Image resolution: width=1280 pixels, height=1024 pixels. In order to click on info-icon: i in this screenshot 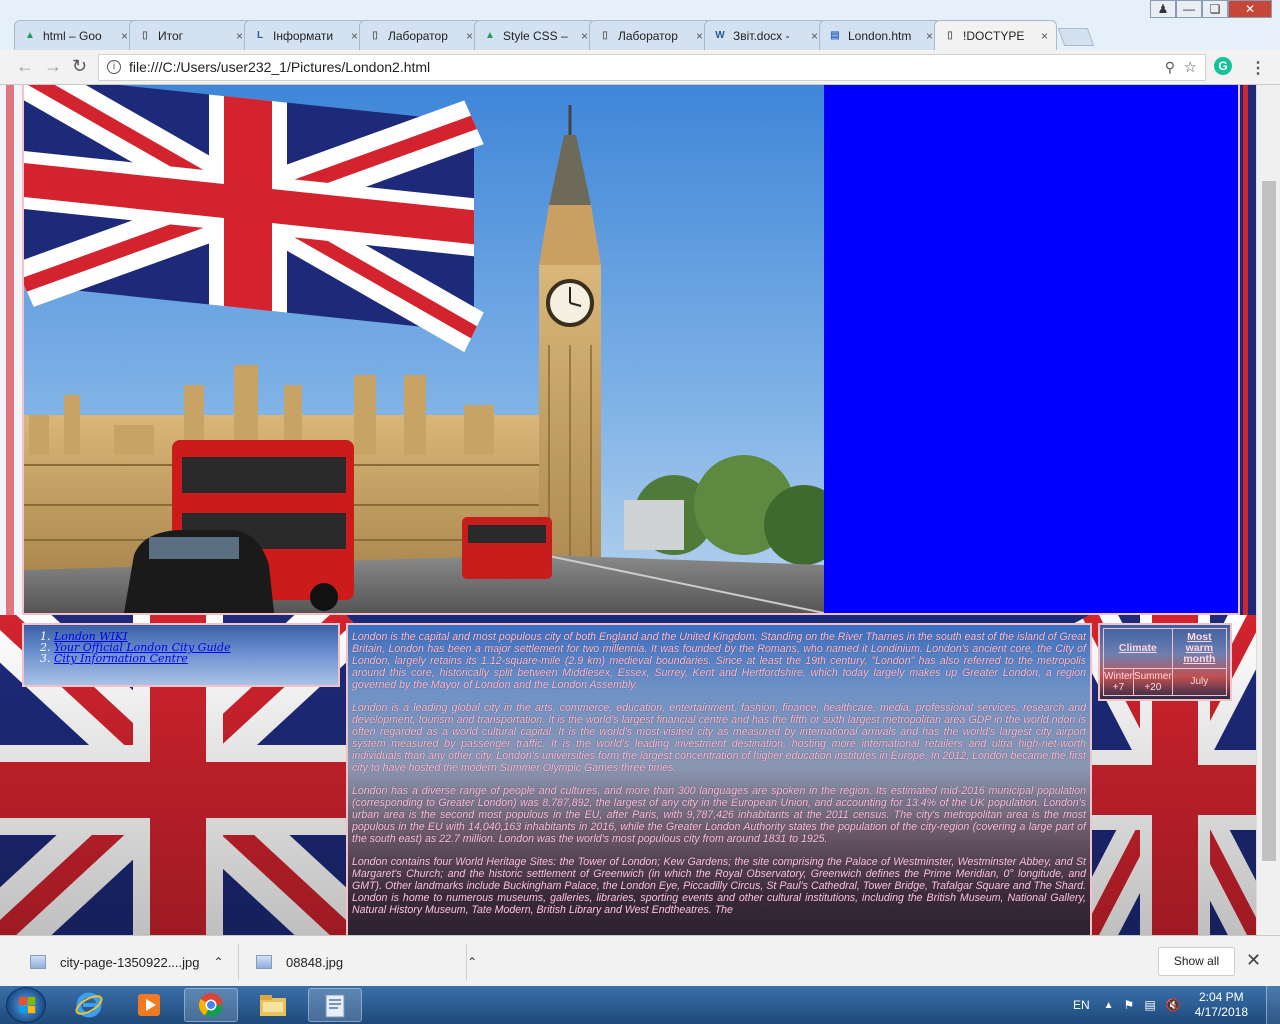, I will do `click(114, 67)`.